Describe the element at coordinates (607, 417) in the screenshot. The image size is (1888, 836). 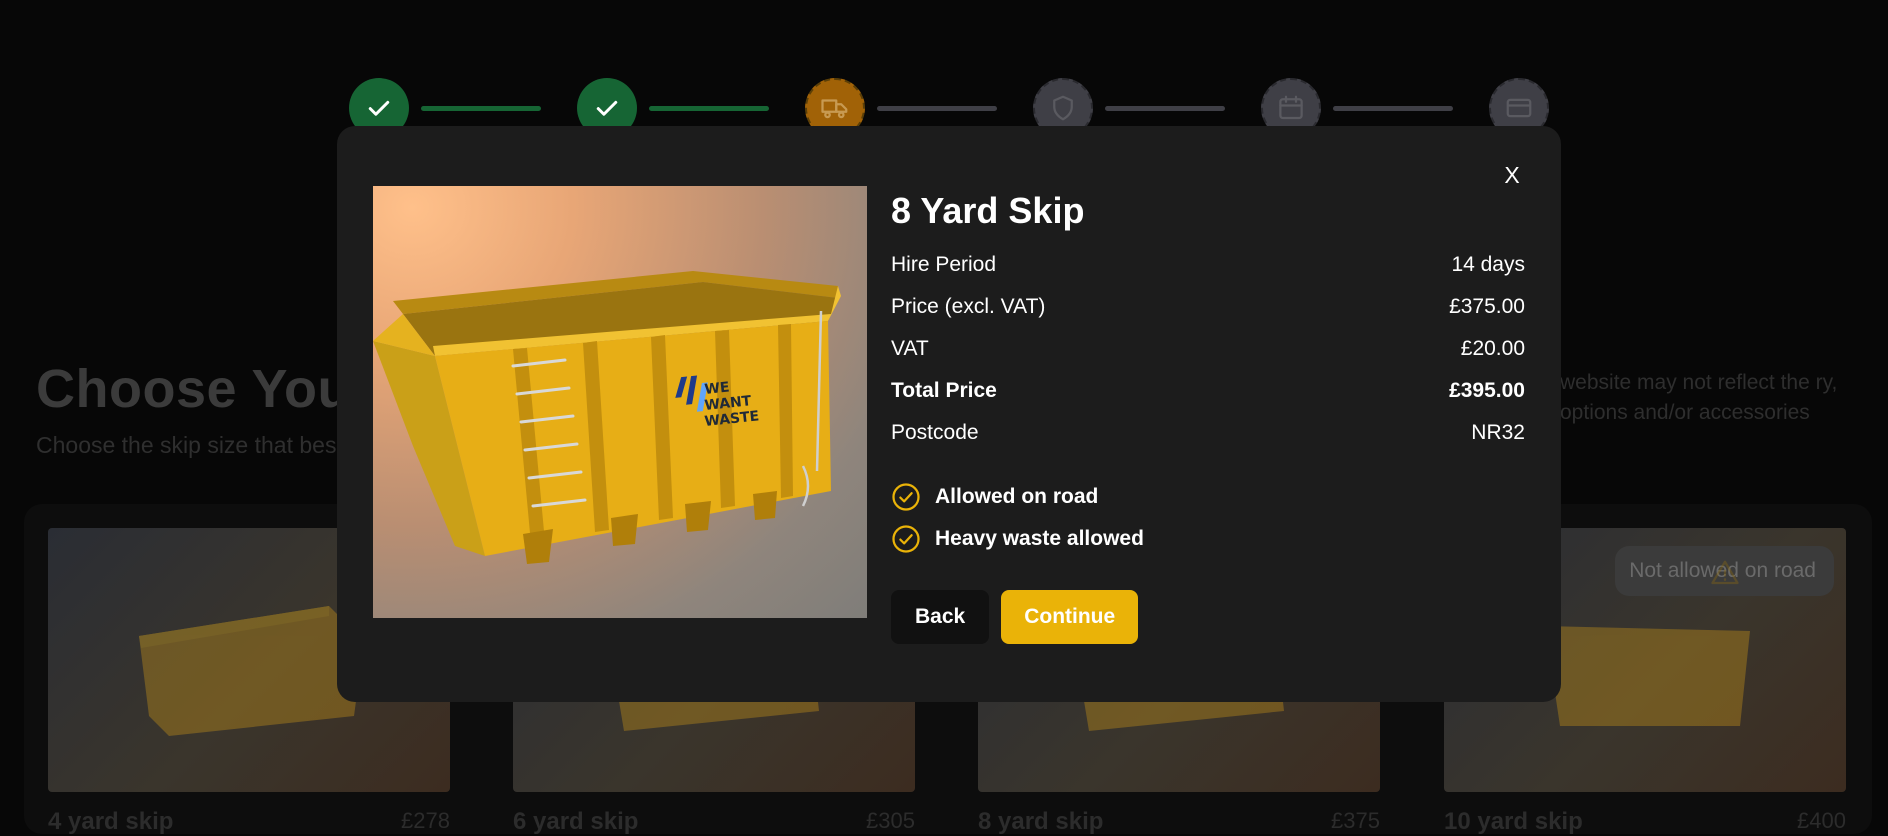
I see `skip-illustration: WE WANT WASTE` at that location.